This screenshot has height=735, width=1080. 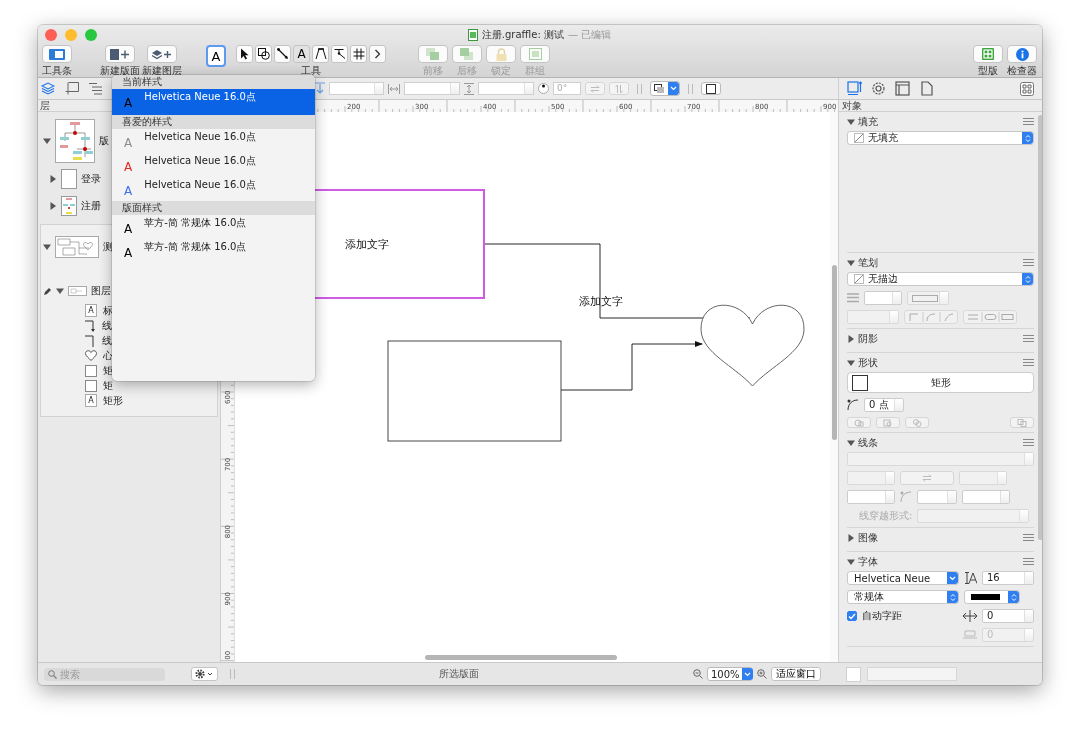 What do you see at coordinates (868, 262) in the screenshot?
I see `section-title: 笔划` at bounding box center [868, 262].